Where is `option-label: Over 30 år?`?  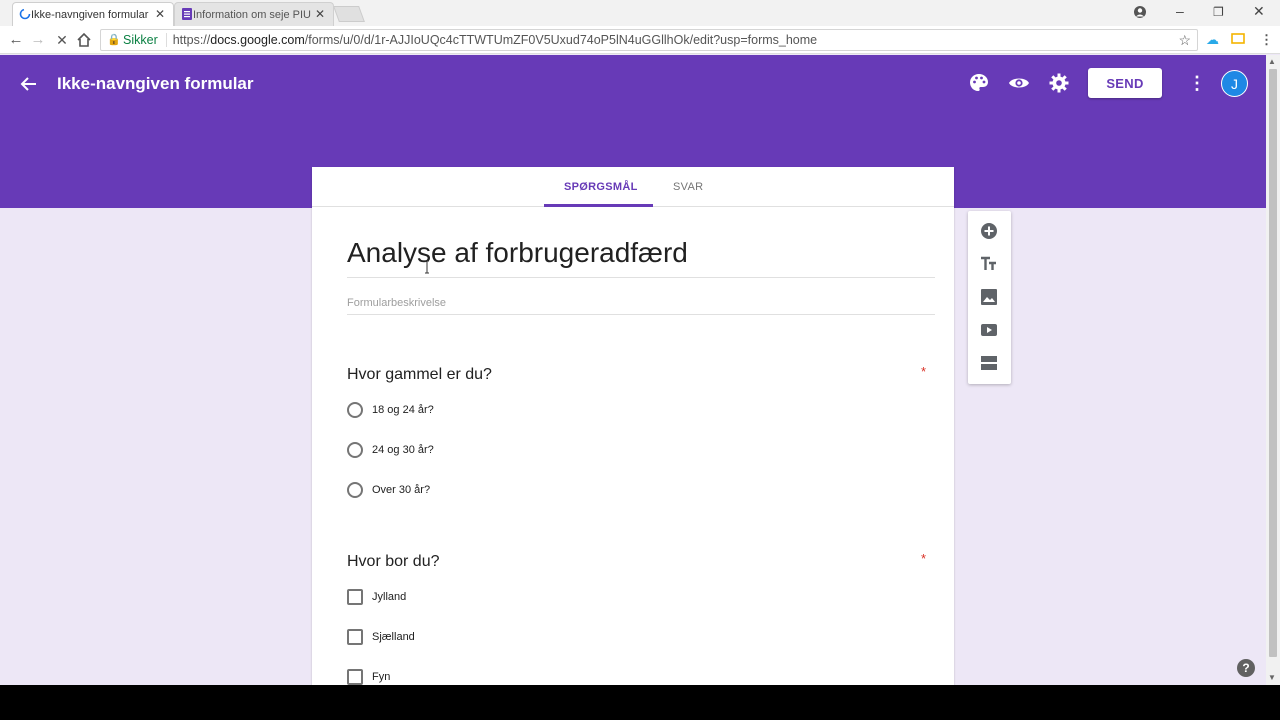 option-label: Over 30 år? is located at coordinates (401, 490).